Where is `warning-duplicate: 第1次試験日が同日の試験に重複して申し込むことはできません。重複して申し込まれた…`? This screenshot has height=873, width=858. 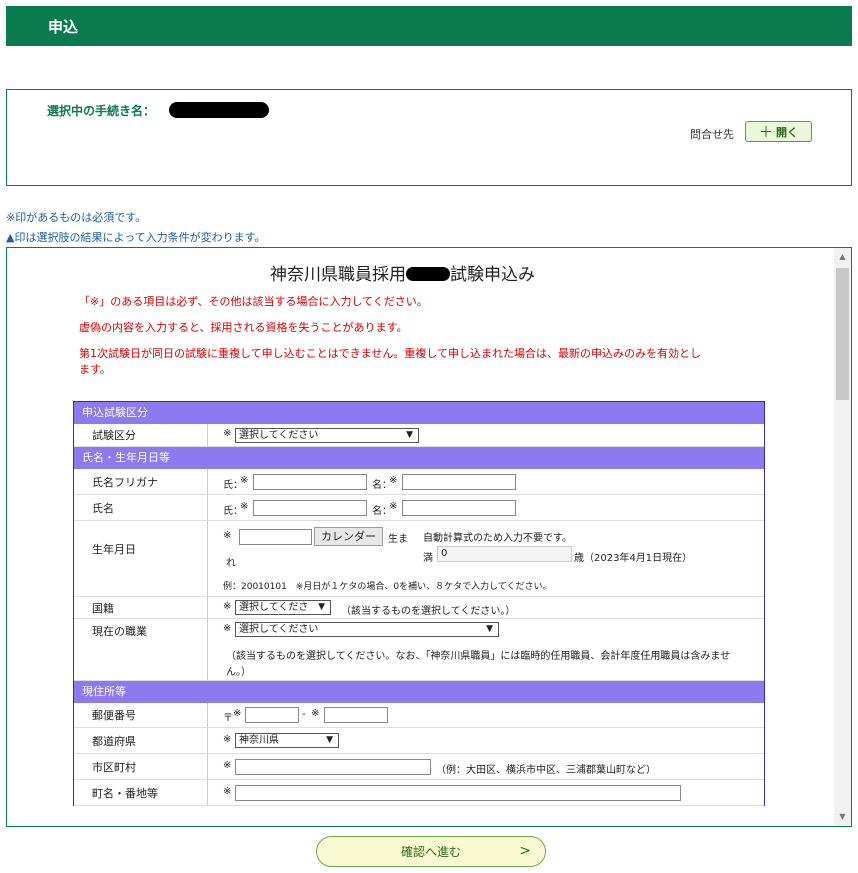
warning-duplicate: 第1次試験日が同日の試験に重複して申し込むことはできません。重複して申し込まれた… is located at coordinates (390, 353).